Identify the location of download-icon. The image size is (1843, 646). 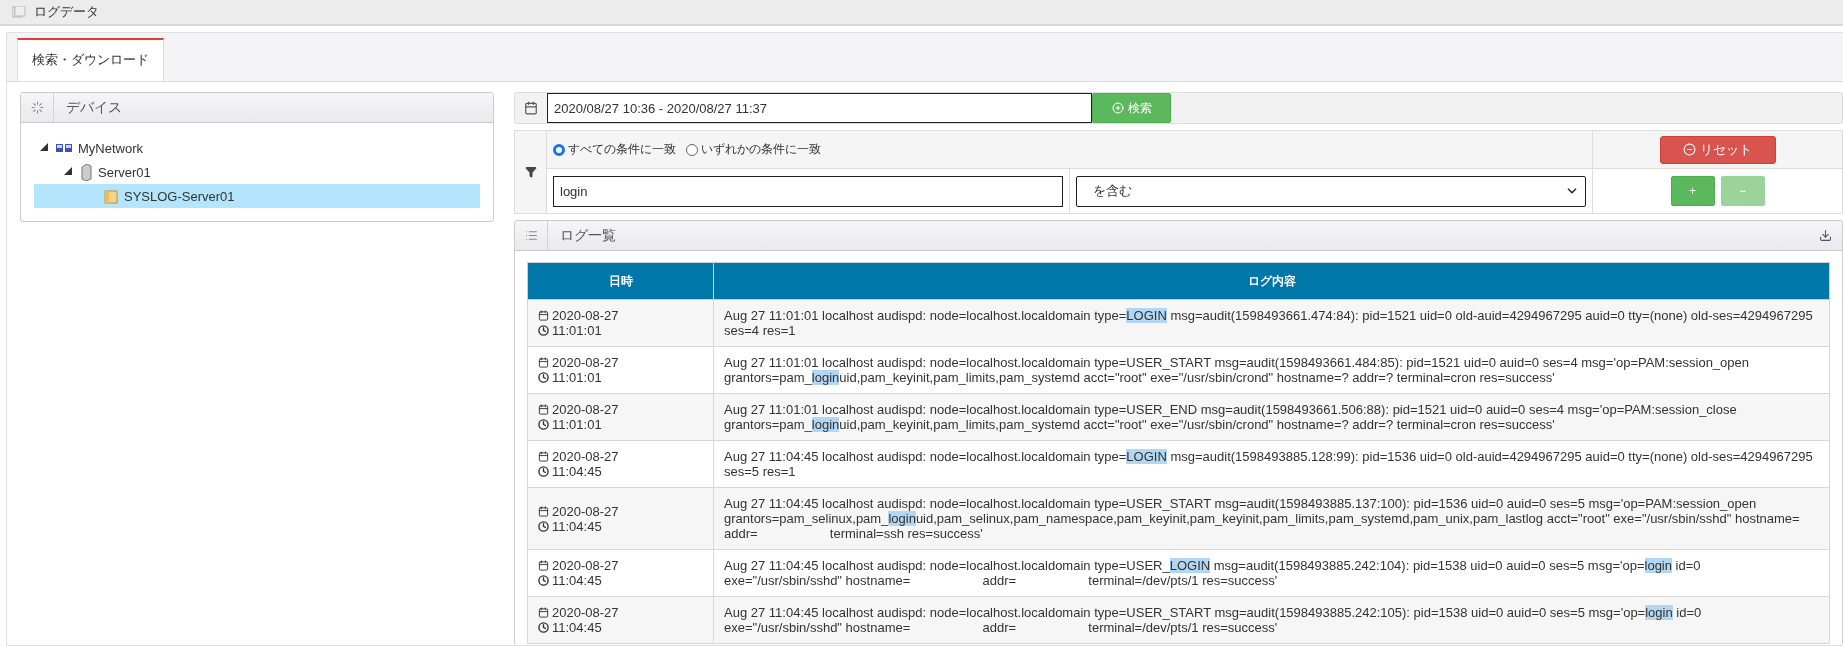
(1825, 235).